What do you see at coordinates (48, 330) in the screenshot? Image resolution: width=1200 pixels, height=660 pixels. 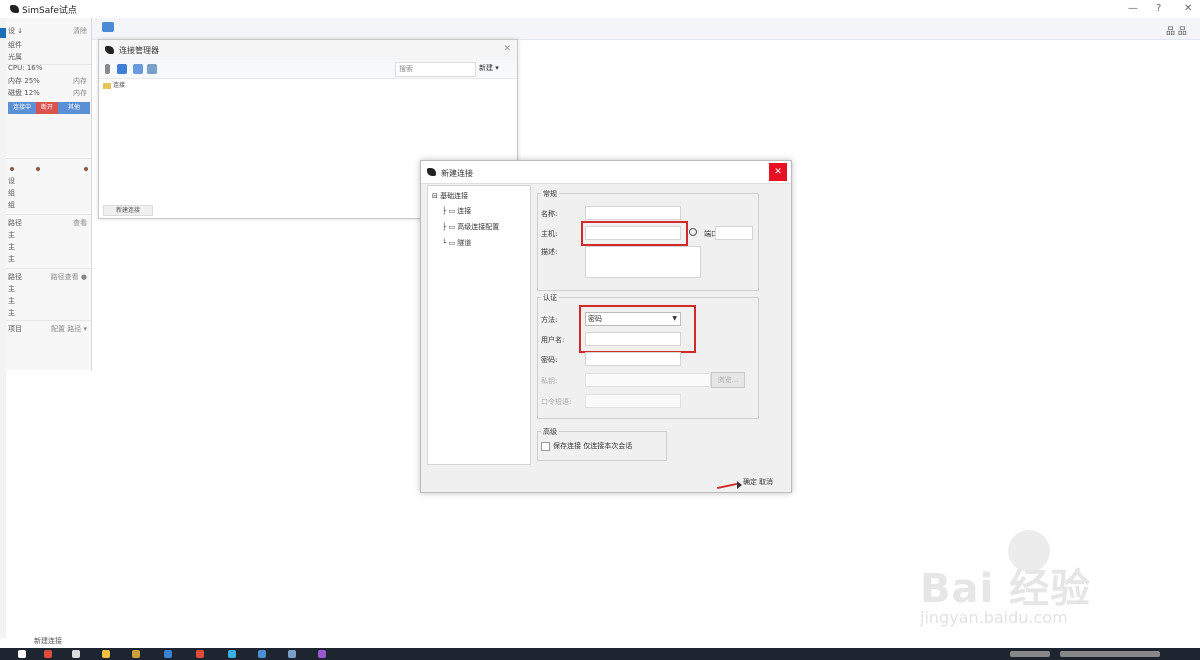 I see `section-footer: 项目 配置 路径 ▾` at bounding box center [48, 330].